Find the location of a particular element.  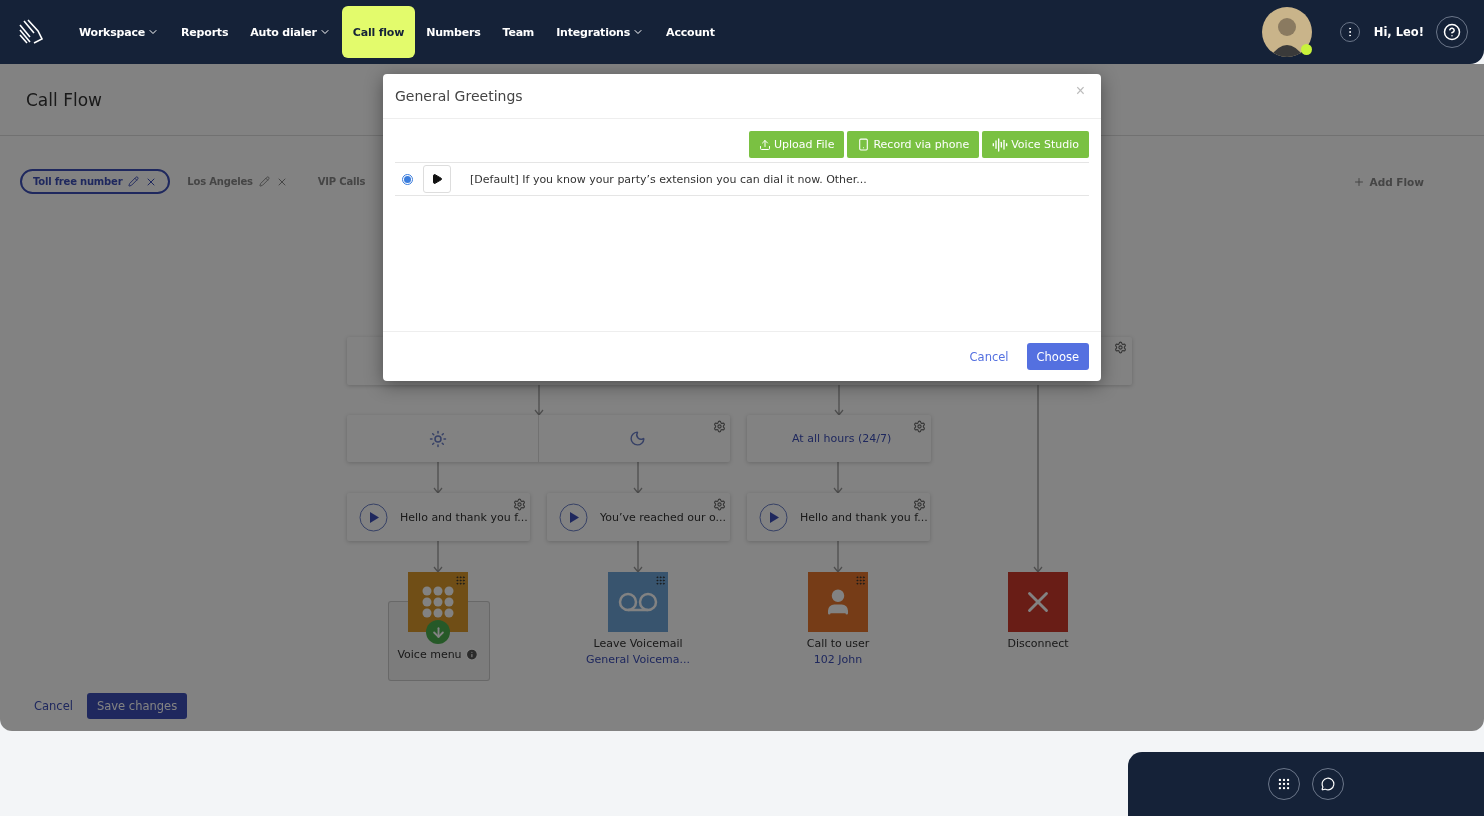

time-condition-label: At all hours (24/7) is located at coordinates (842, 438).